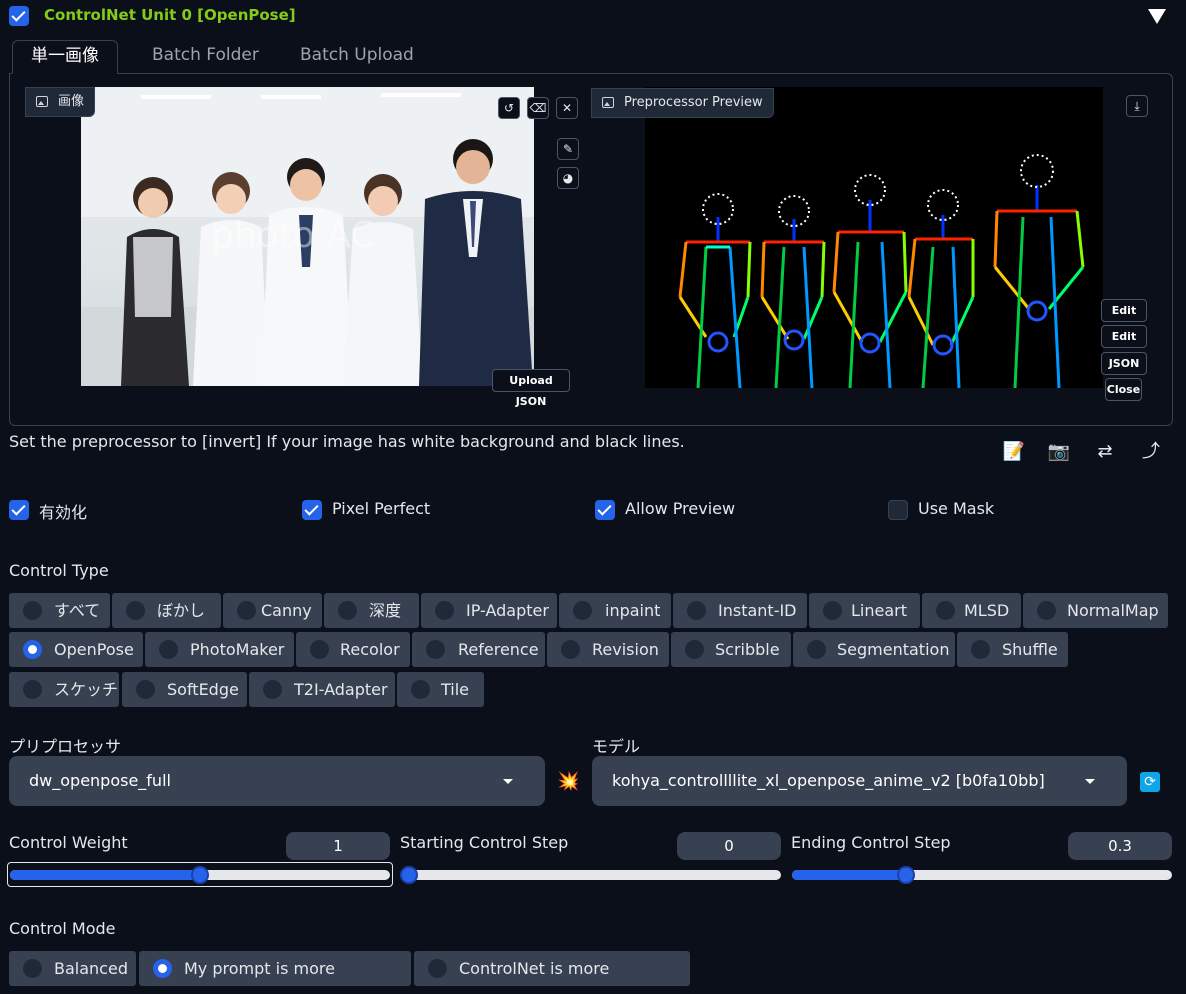 The width and height of the screenshot is (1186, 994). I want to click on swap-icon: ⇄, so click(1105, 452).